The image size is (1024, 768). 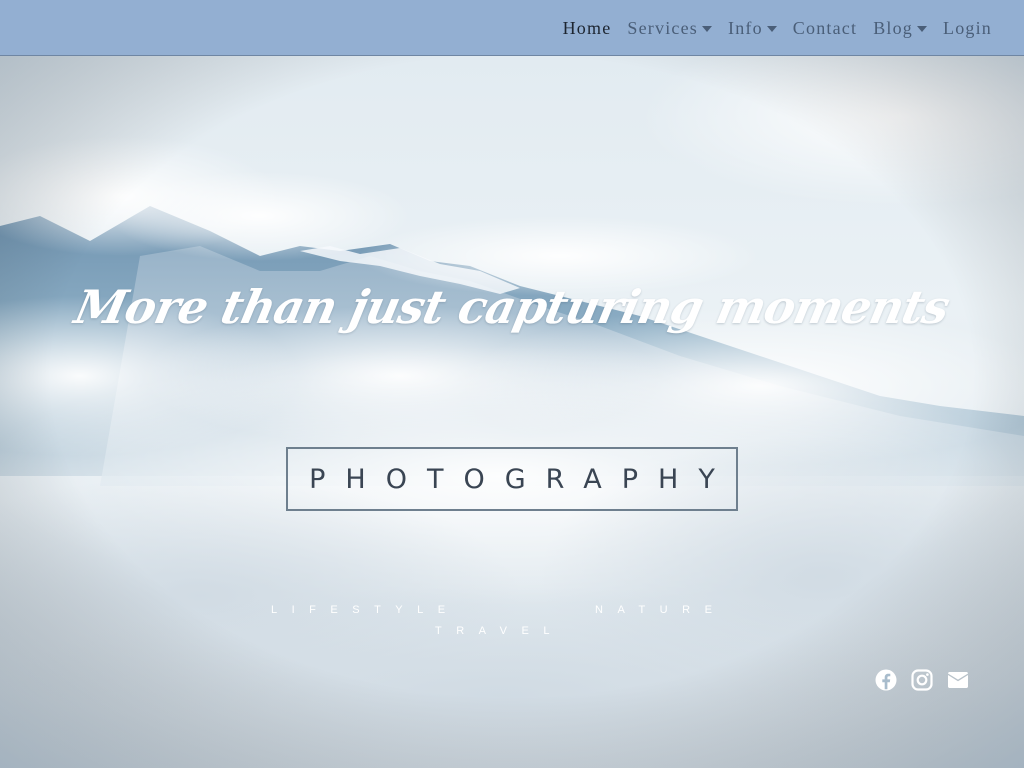 I want to click on social-links, so click(x=922, y=680).